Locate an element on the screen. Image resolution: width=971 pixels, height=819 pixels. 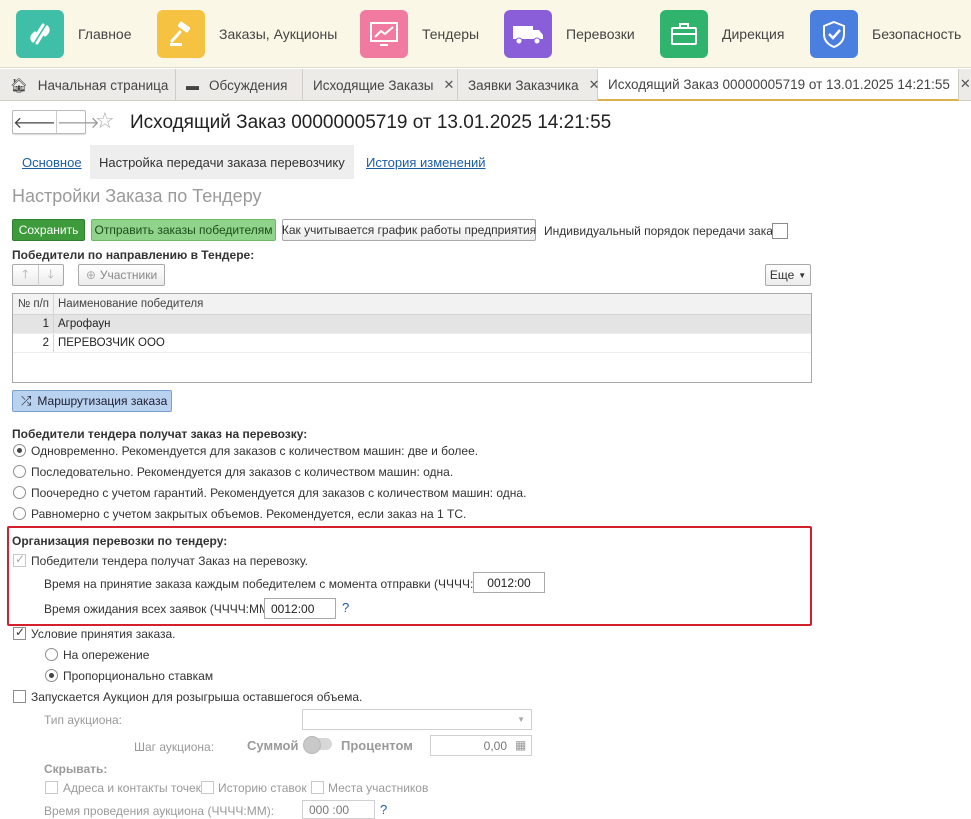
hide-addresses-label: Адреса и контакты точек is located at coordinates (132, 788).